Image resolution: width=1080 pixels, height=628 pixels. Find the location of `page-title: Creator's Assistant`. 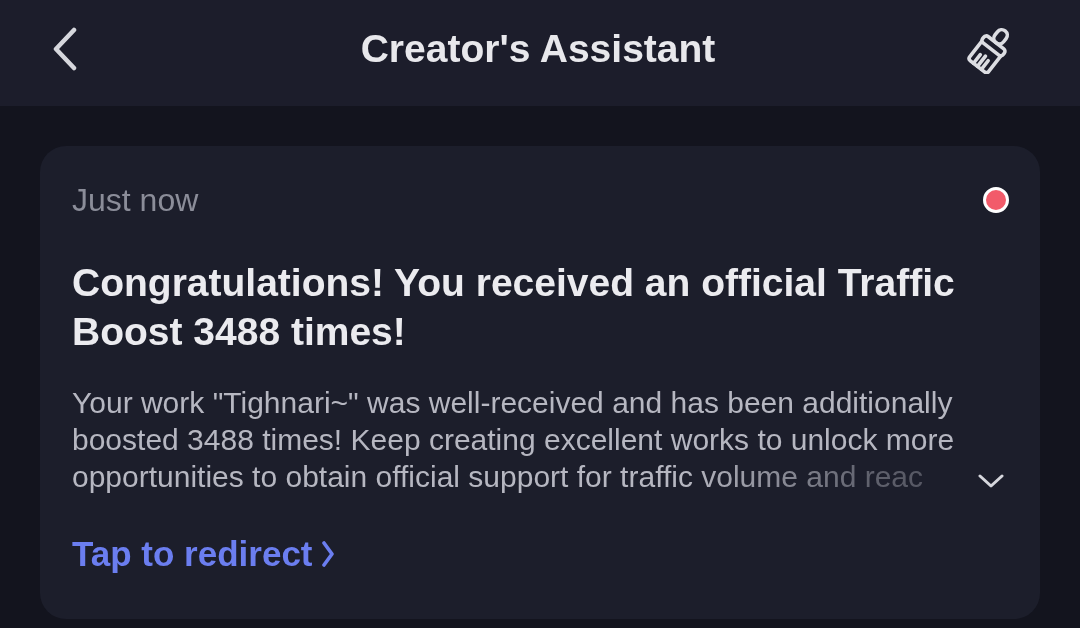

page-title: Creator's Assistant is located at coordinates (537, 49).